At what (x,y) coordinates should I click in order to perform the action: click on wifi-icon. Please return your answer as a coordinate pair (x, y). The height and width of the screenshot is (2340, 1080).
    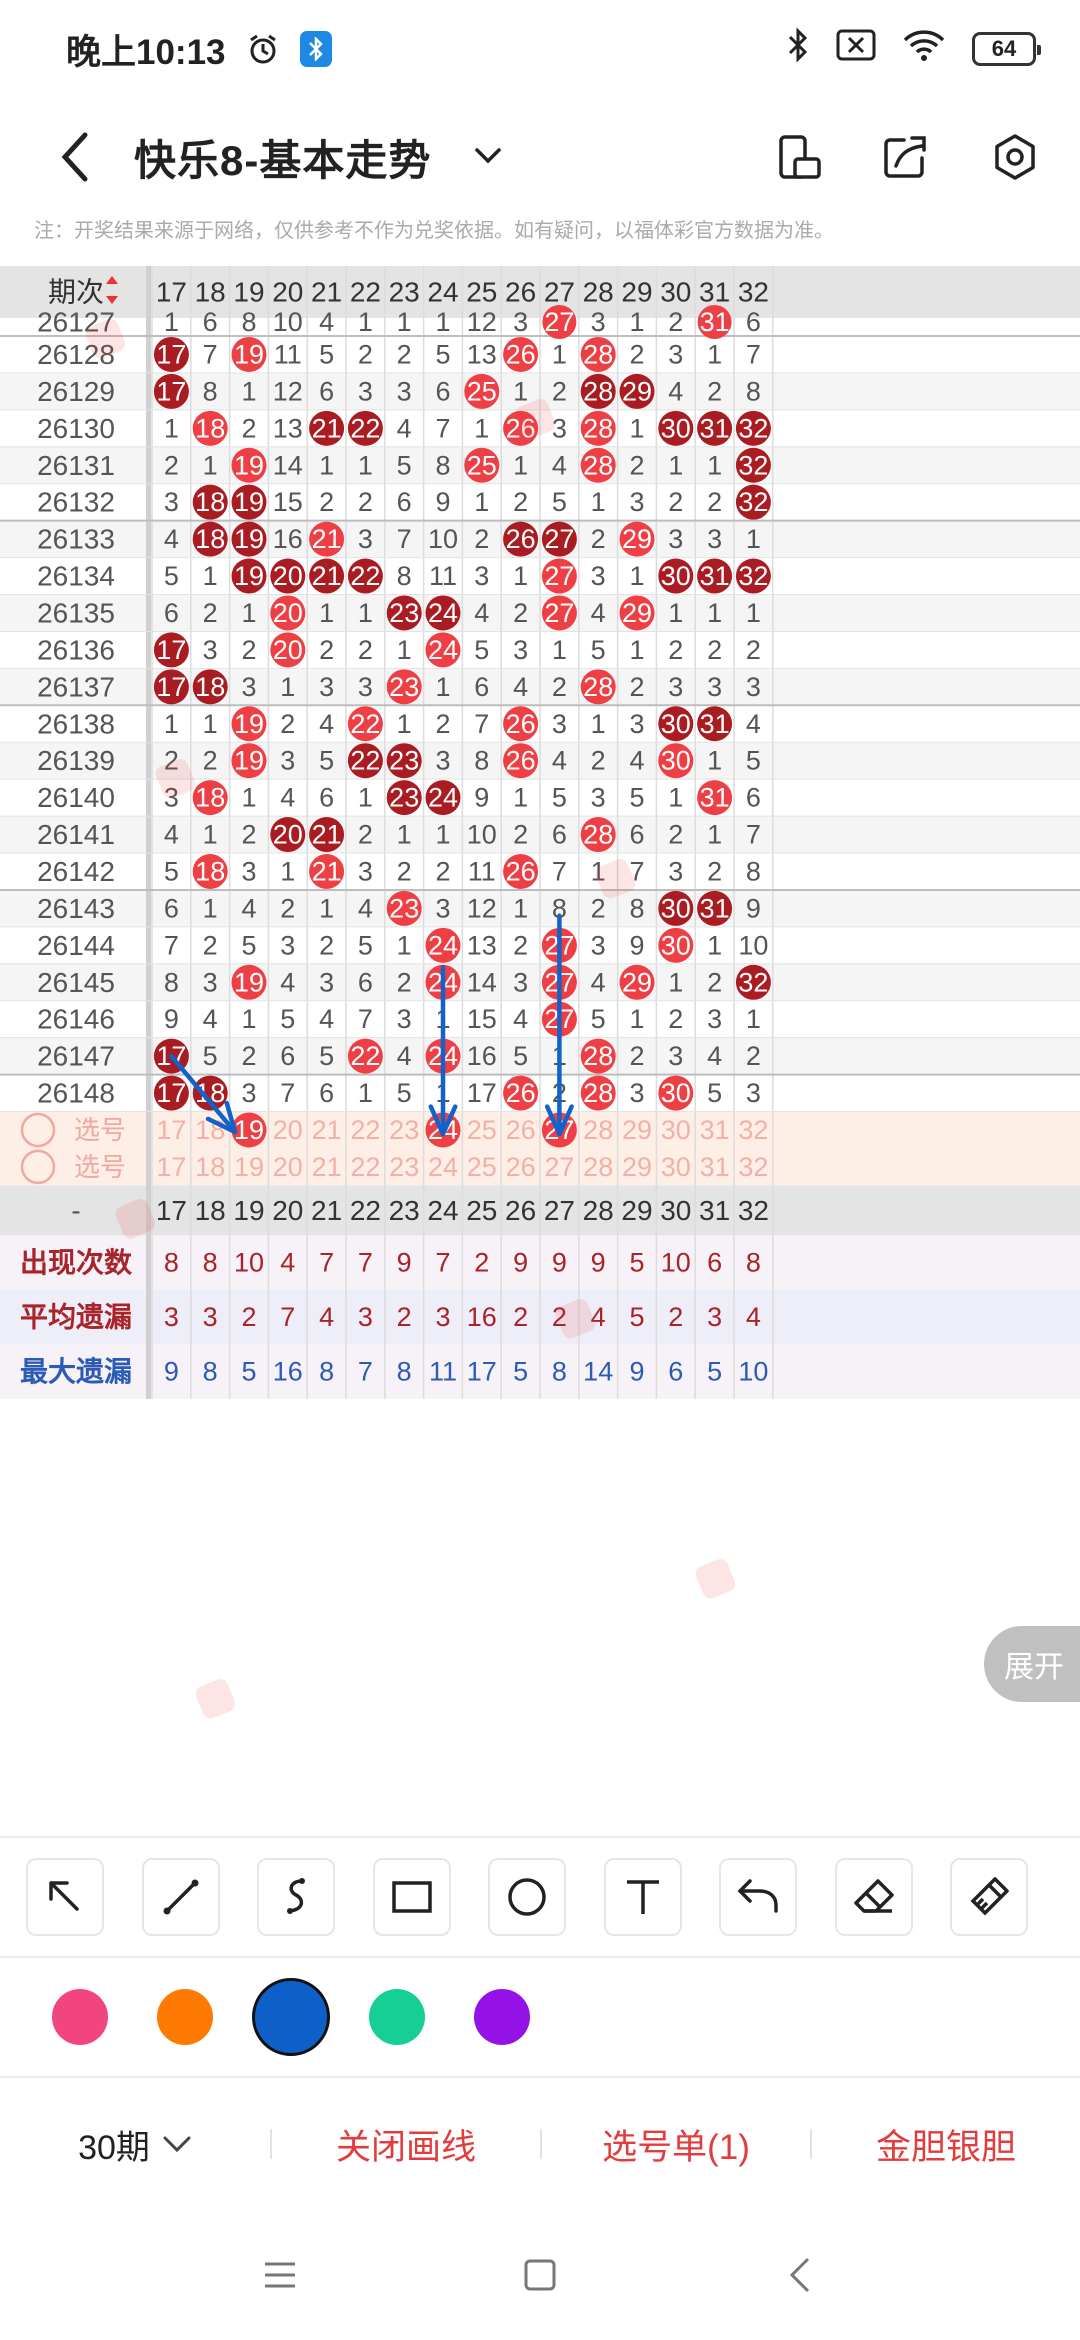
    Looking at the image, I should click on (924, 49).